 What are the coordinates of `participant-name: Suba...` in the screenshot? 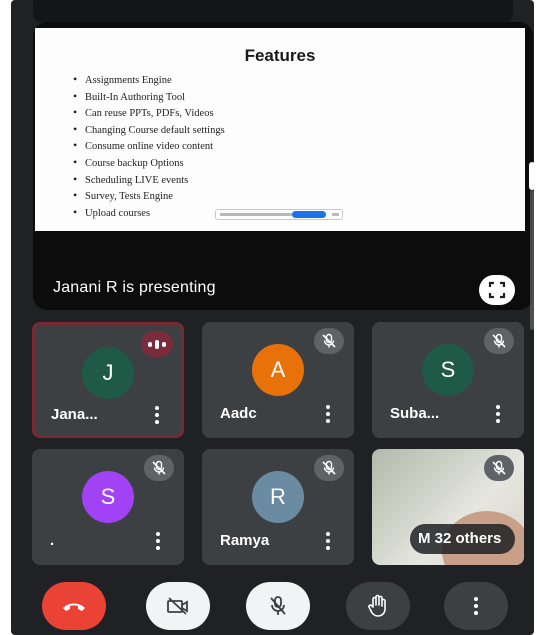 It's located at (415, 413).